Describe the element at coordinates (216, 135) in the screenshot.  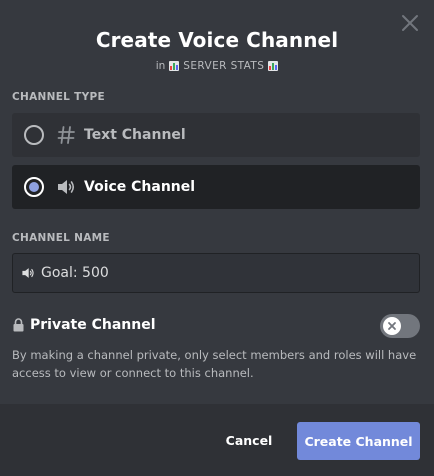
I see `text-channel-option: Text Channel` at that location.